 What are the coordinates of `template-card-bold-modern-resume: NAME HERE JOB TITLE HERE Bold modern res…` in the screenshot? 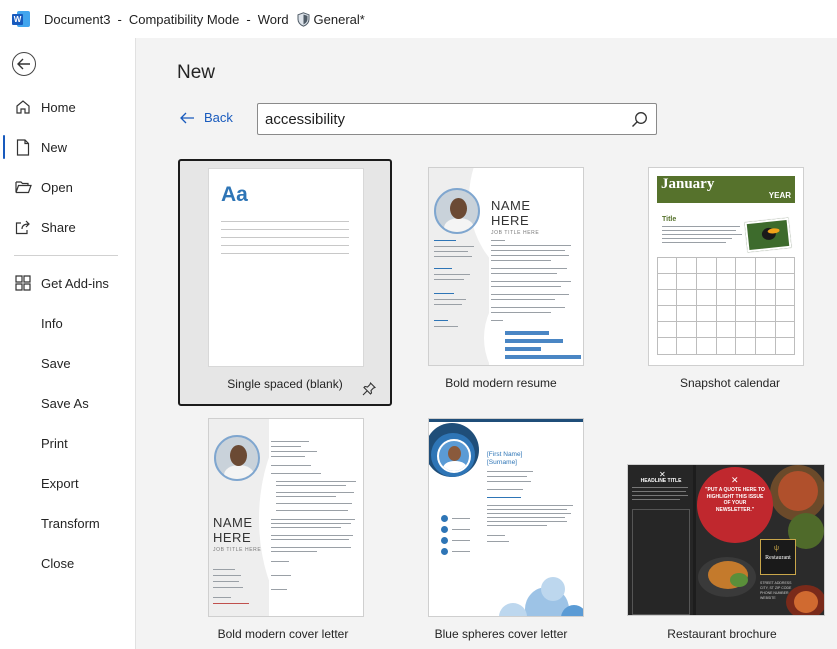 It's located at (503, 282).